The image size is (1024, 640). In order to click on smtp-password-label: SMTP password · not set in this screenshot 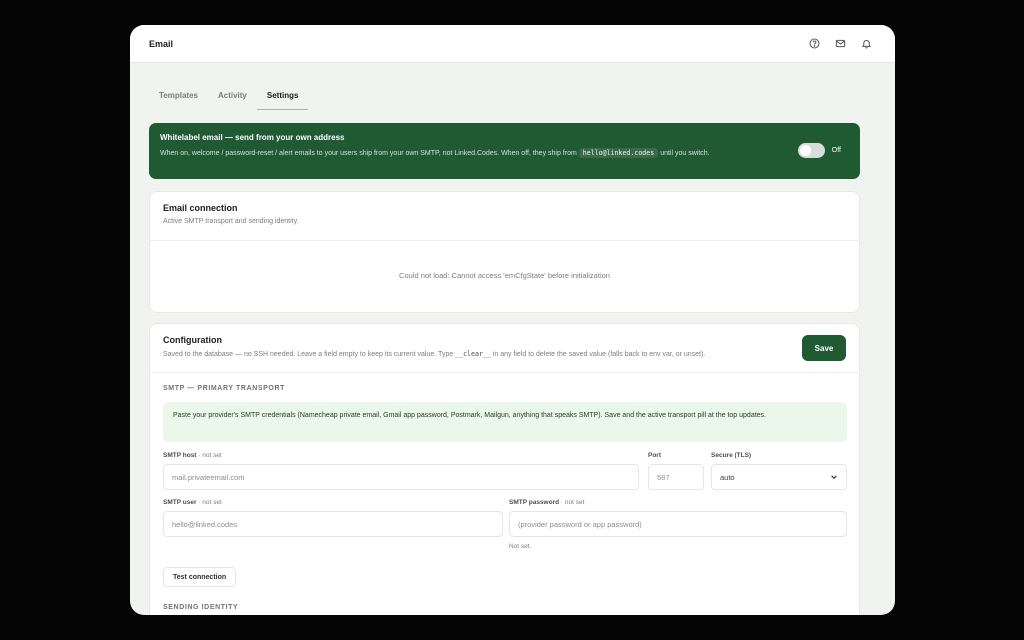, I will do `click(546, 502)`.